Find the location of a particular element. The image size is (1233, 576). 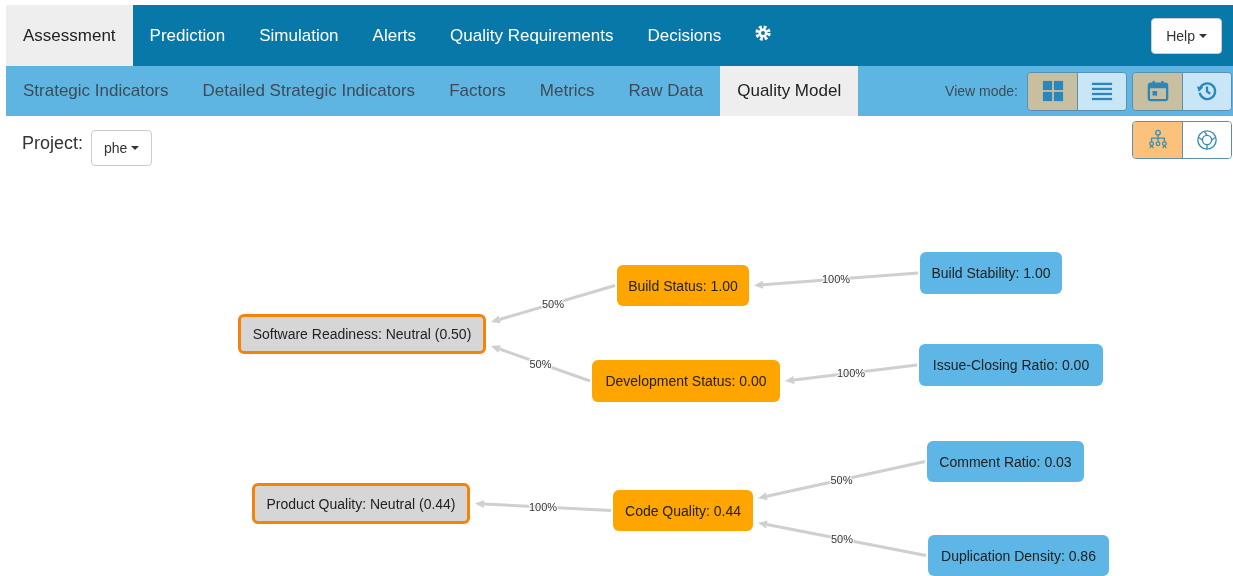

circular-graph-icon is located at coordinates (1207, 139).